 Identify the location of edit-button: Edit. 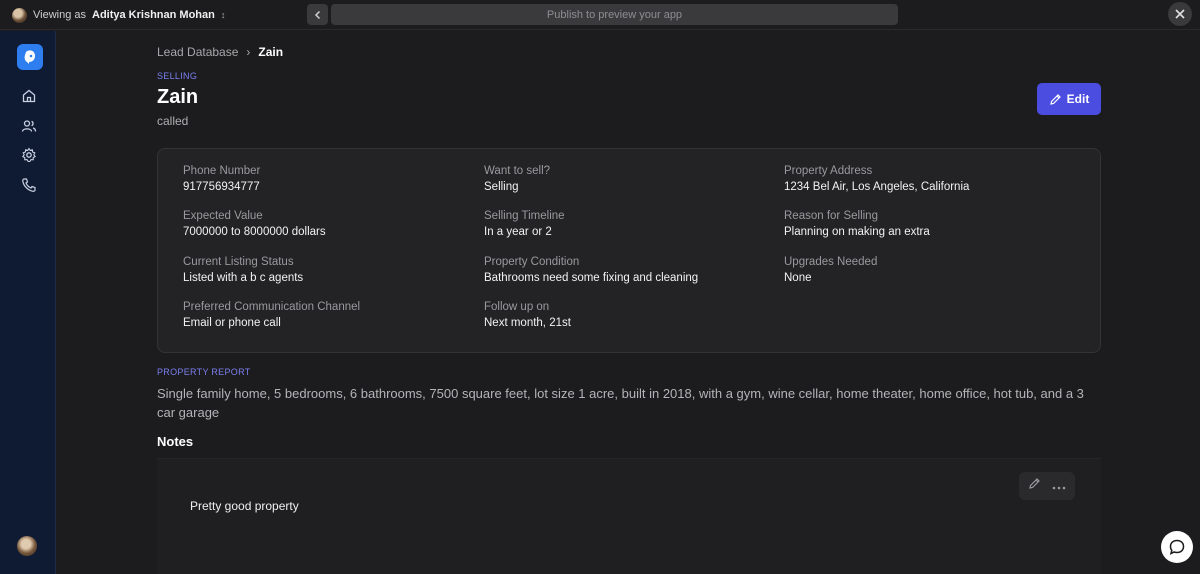
(1069, 99).